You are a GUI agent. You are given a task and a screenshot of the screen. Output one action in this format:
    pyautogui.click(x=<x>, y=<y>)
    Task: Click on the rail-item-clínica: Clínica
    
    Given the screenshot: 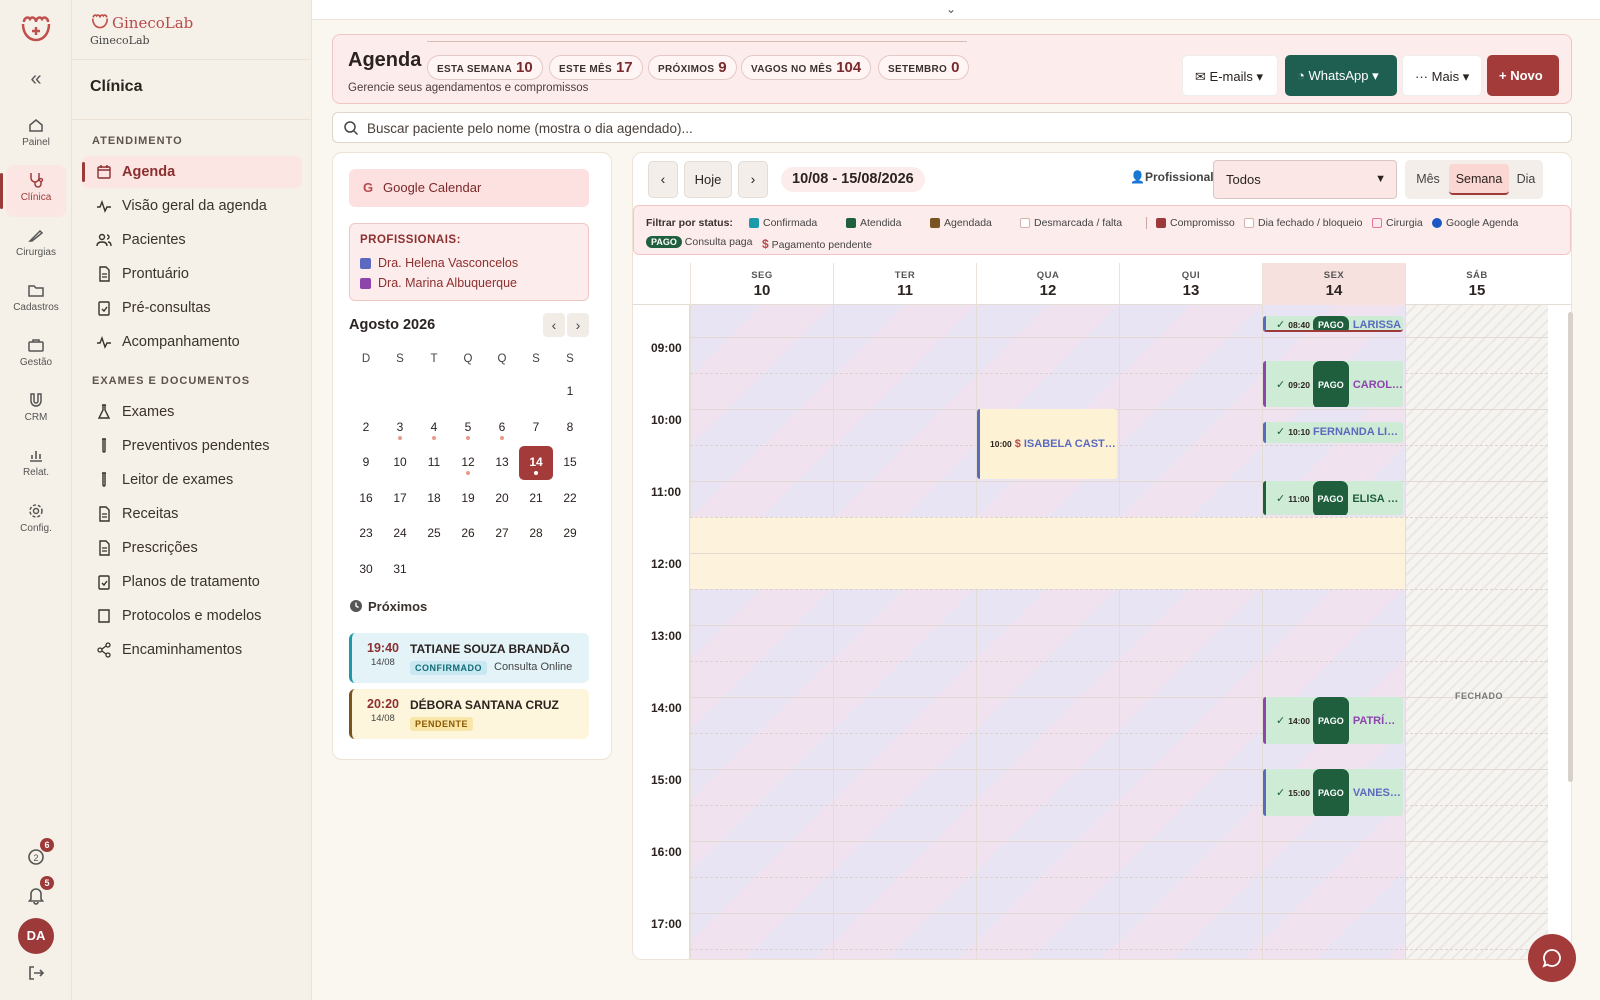 What is the action you would take?
    pyautogui.click(x=33, y=191)
    